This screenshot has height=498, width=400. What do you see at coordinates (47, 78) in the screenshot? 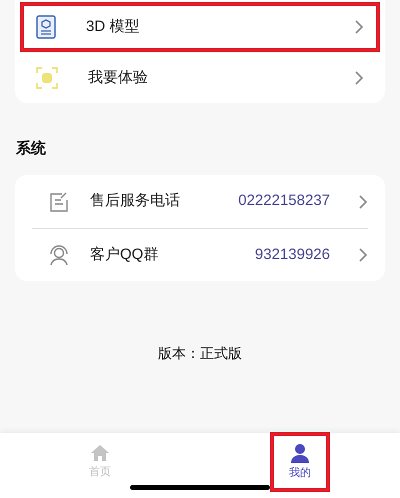
I see `scan-icon` at bounding box center [47, 78].